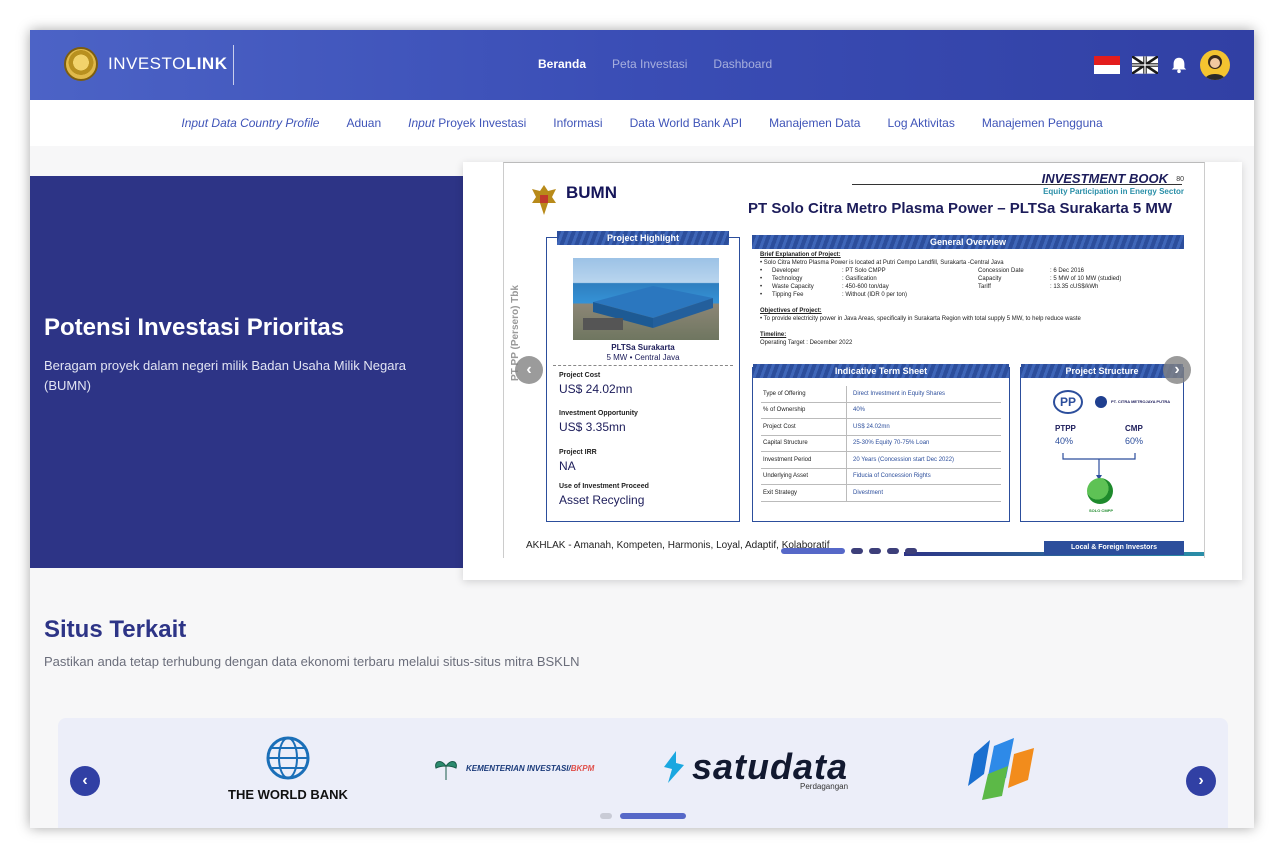 The image size is (1284, 858). Describe the element at coordinates (1114, 548) in the screenshot. I see `slide-investors-tag: Local & Foreign Investors` at that location.